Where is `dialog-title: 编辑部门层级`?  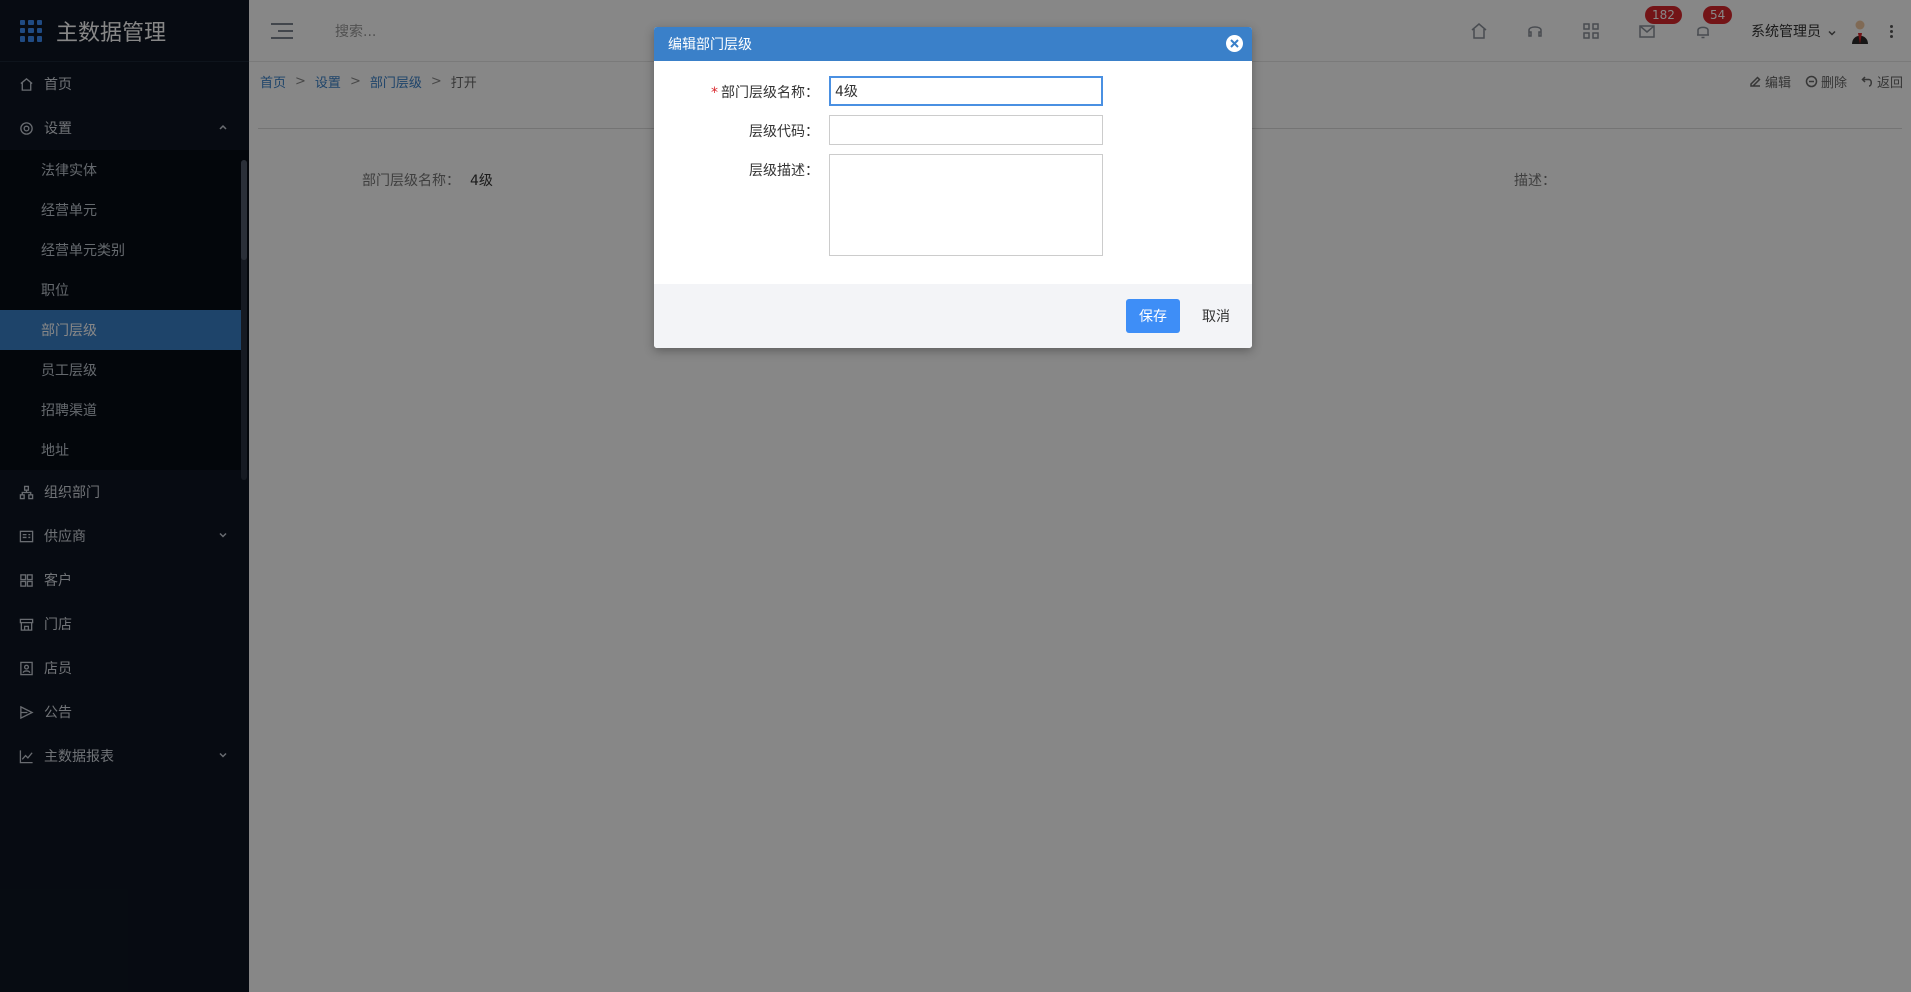 dialog-title: 编辑部门层级 is located at coordinates (710, 45).